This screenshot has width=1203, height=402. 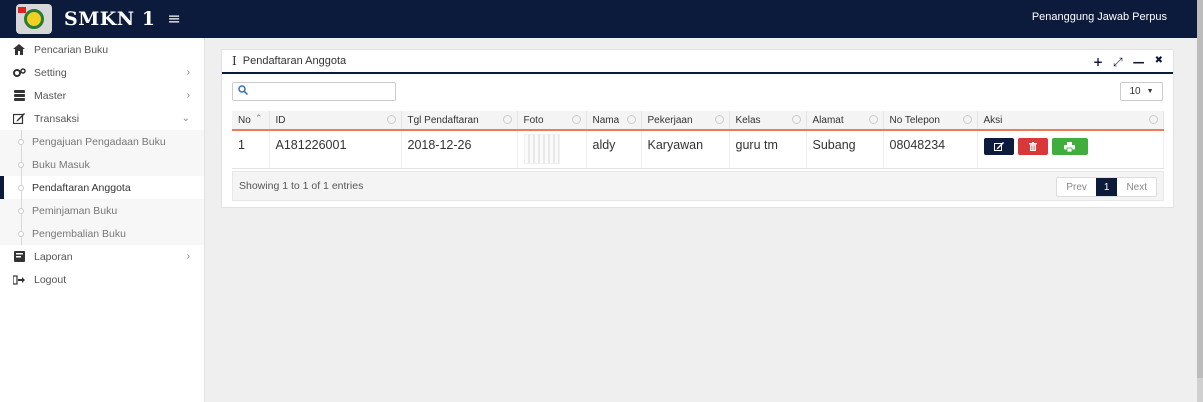 I want to click on cell-foto, so click(x=552, y=149).